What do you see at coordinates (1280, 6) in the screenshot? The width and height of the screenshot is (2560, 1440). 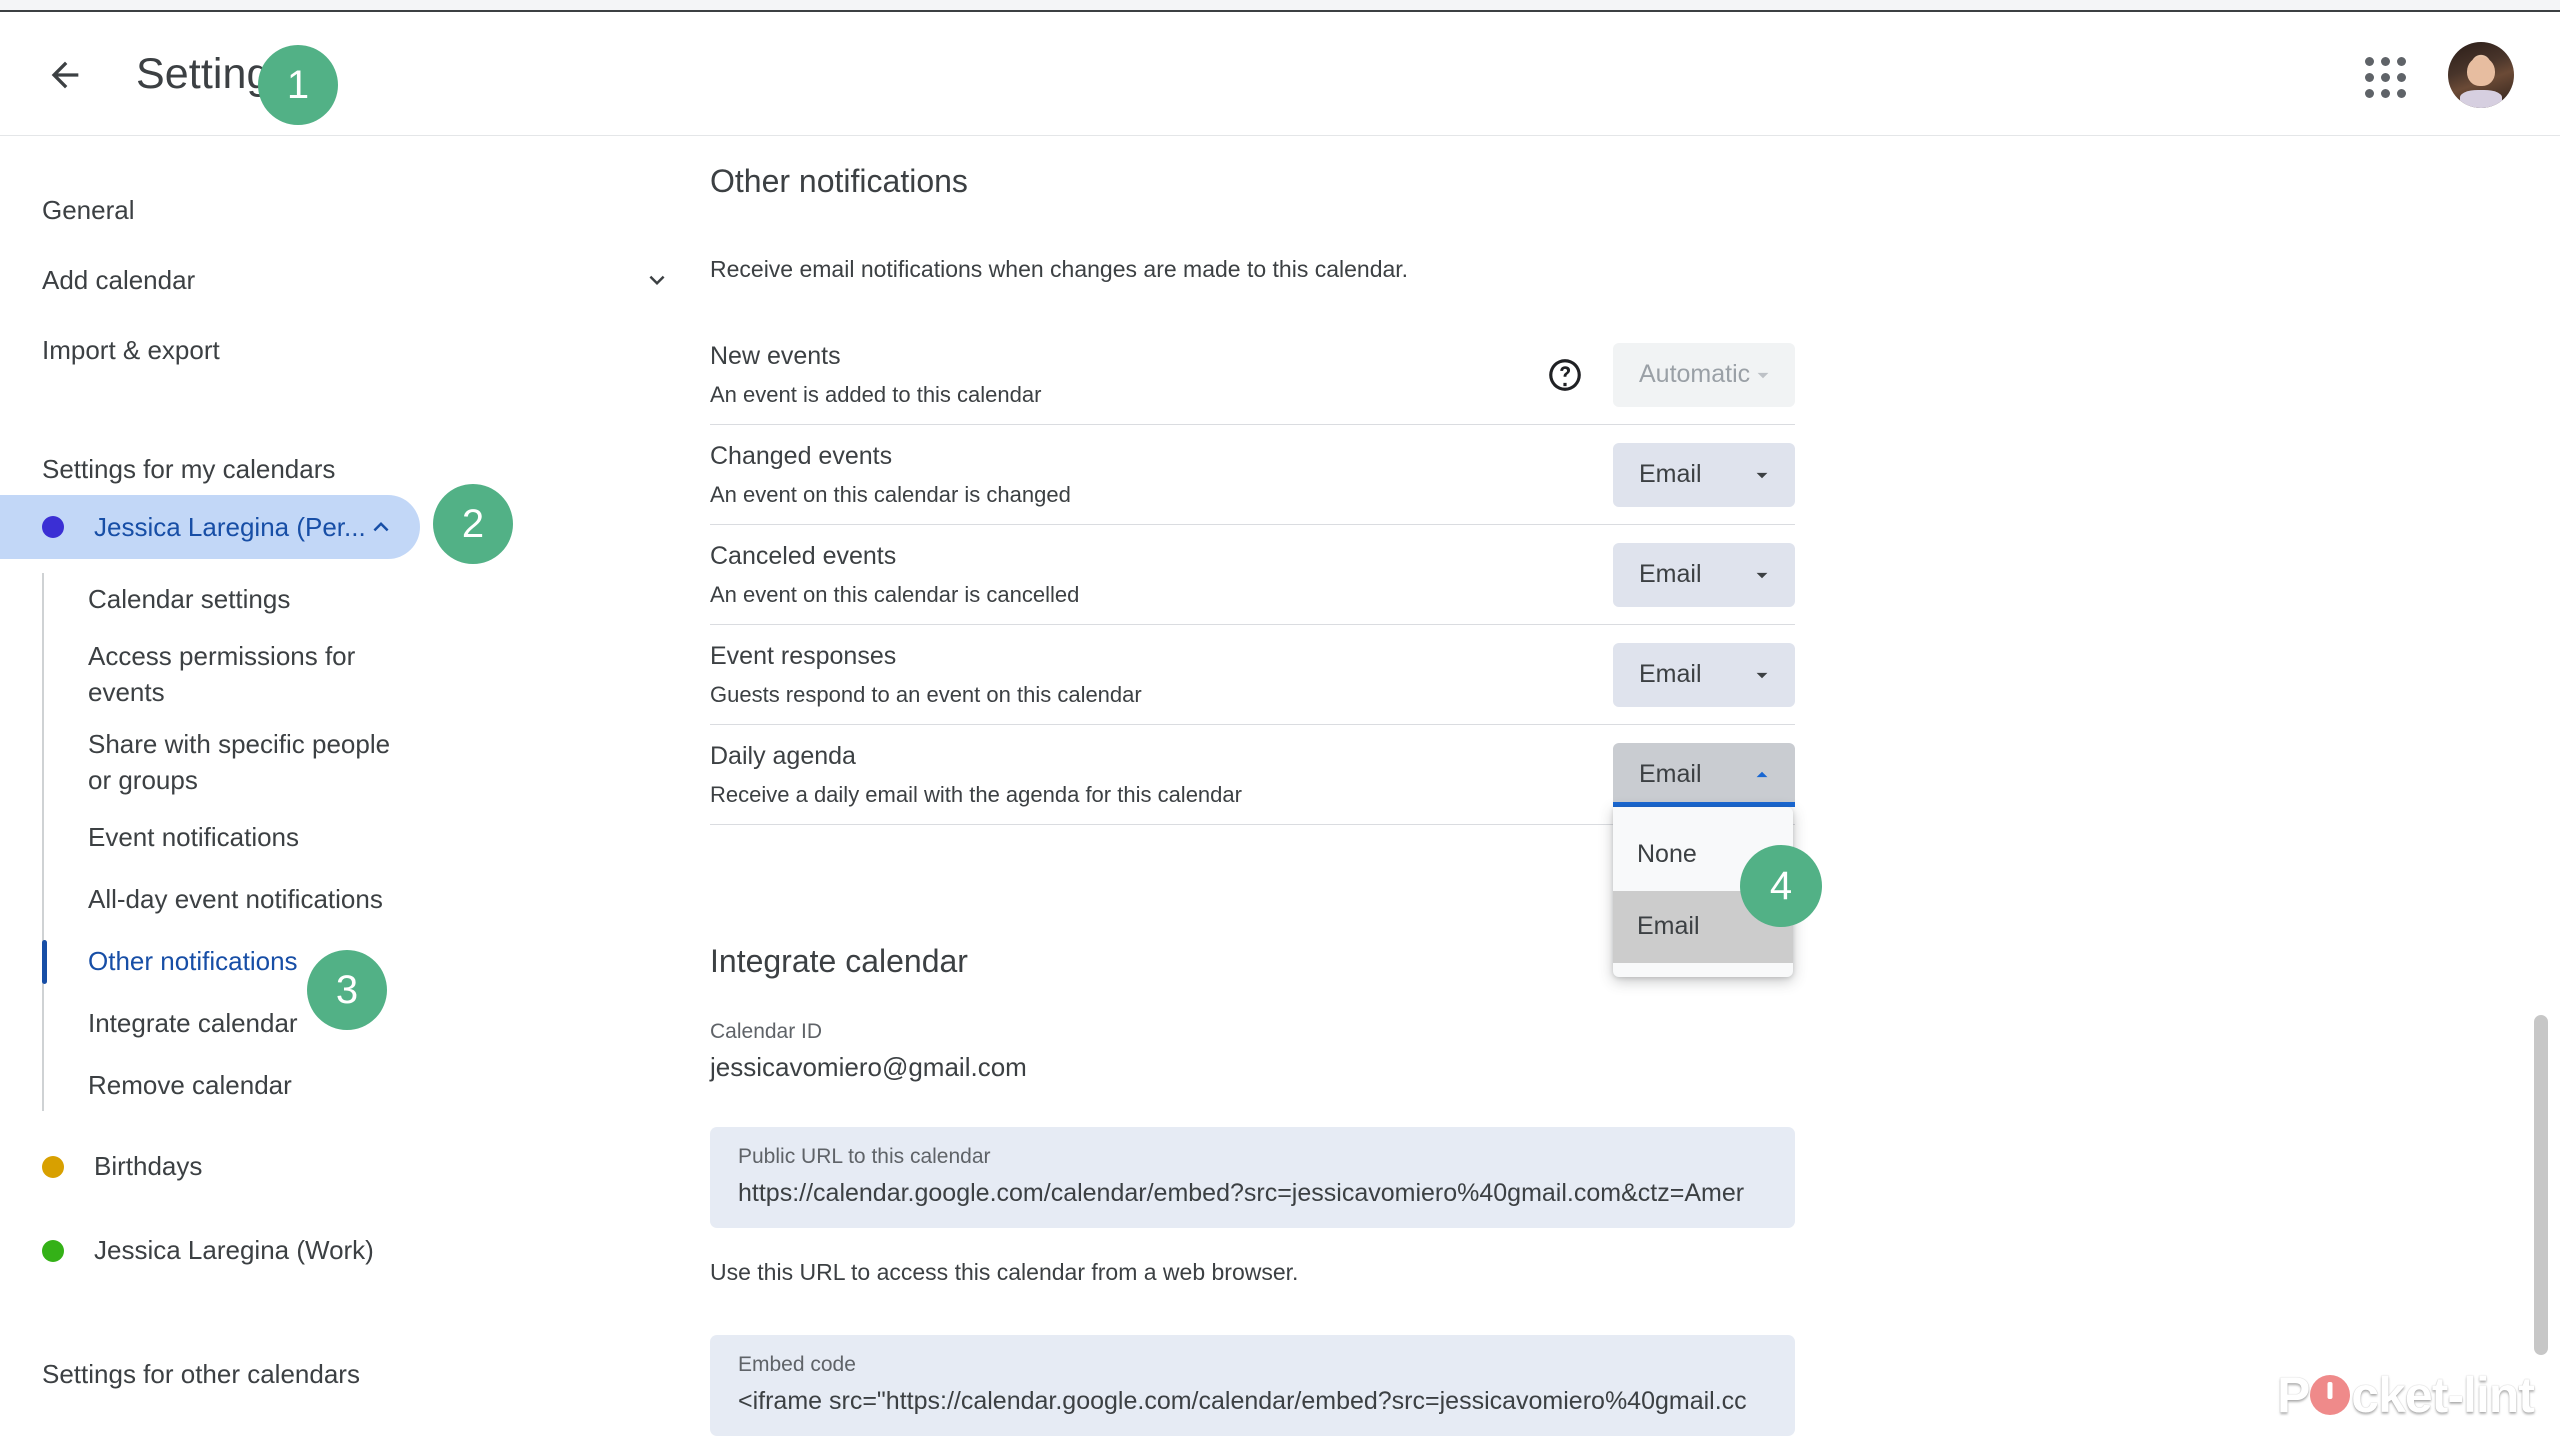 I see `browser-chrome-strip` at bounding box center [1280, 6].